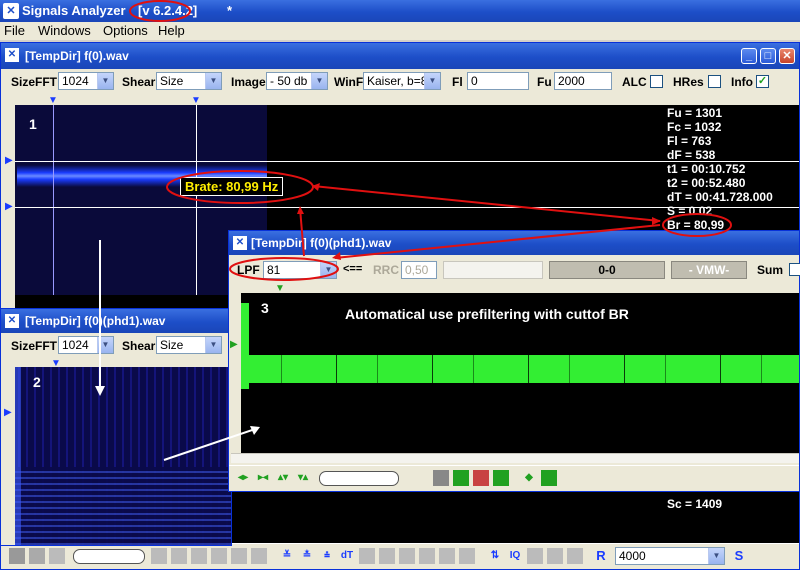 The width and height of the screenshot is (800, 570). Describe the element at coordinates (240, 187) in the screenshot. I see `brate-highlight` at that location.